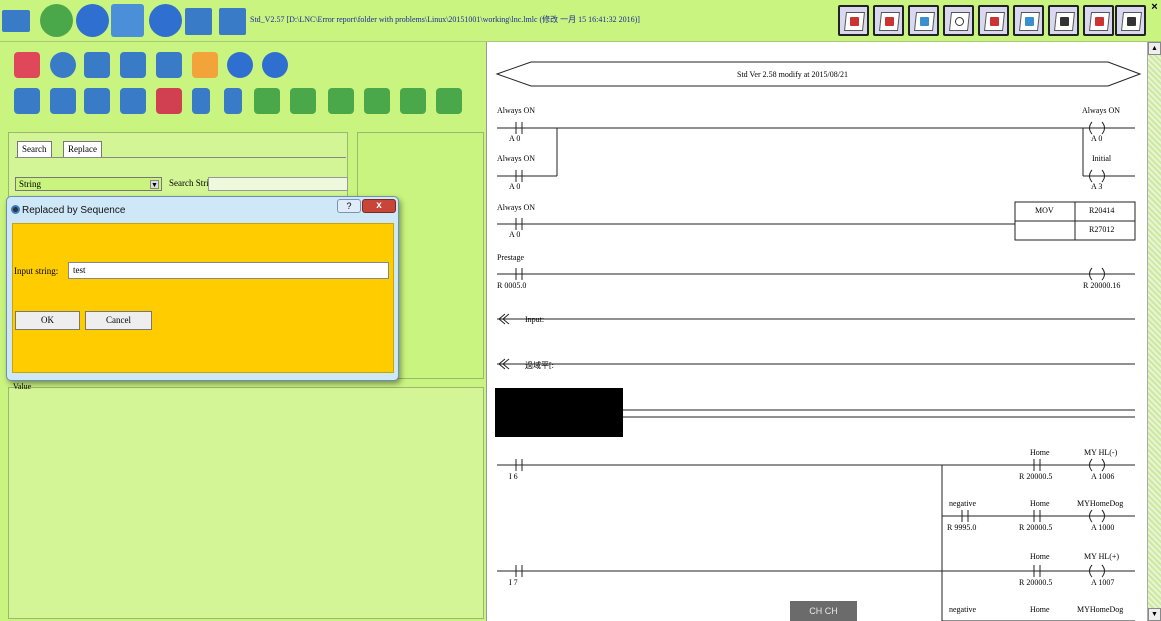 The image size is (1161, 621). What do you see at coordinates (1102, 285) in the screenshot?
I see `r4-coil-addr: R 20000.16` at bounding box center [1102, 285].